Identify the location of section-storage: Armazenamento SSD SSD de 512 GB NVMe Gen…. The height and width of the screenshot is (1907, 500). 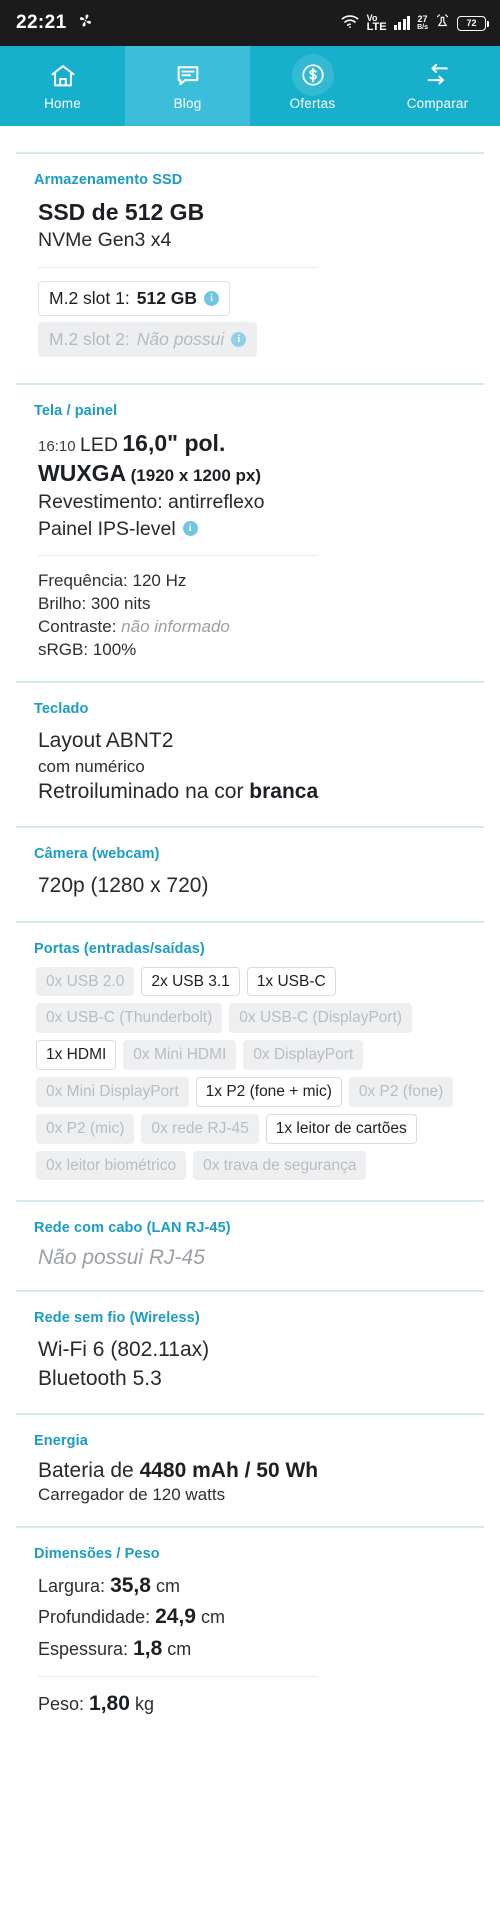
(250, 267).